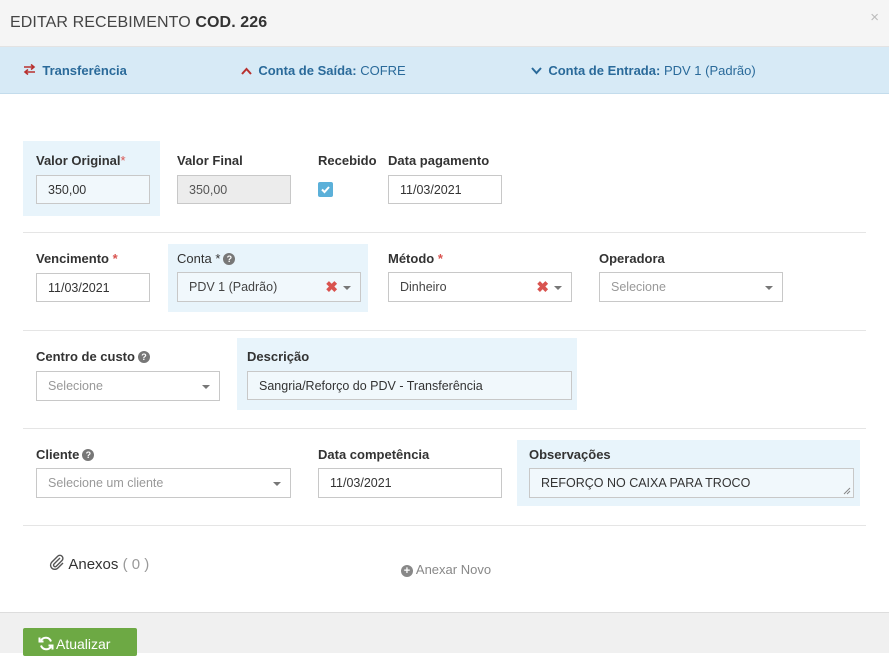 The width and height of the screenshot is (889, 656). I want to click on conta-select-value: PDV 1 (Padrão), so click(233, 287).